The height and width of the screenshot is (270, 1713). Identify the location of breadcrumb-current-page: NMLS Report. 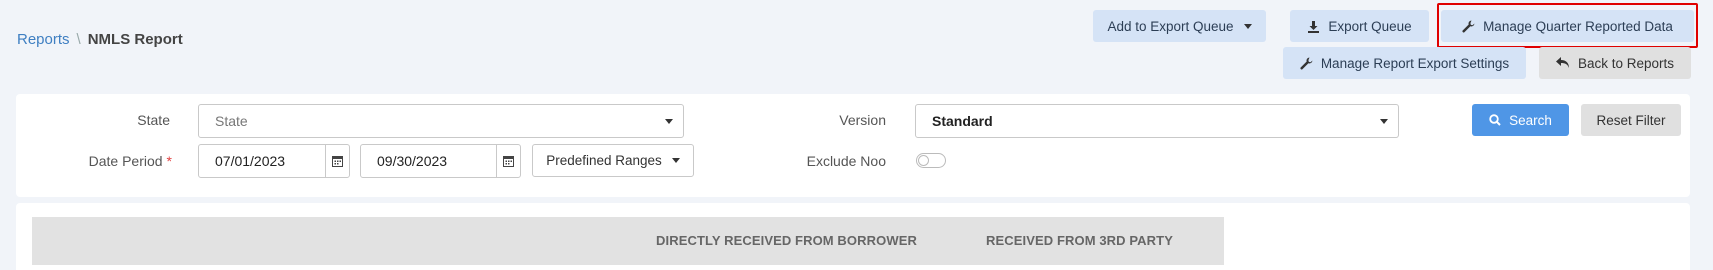
(135, 39).